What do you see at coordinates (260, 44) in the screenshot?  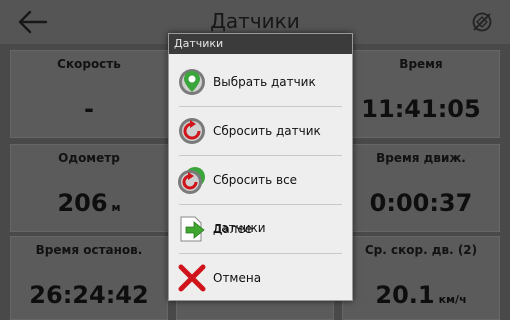 I see `dialog-title: Датчики` at bounding box center [260, 44].